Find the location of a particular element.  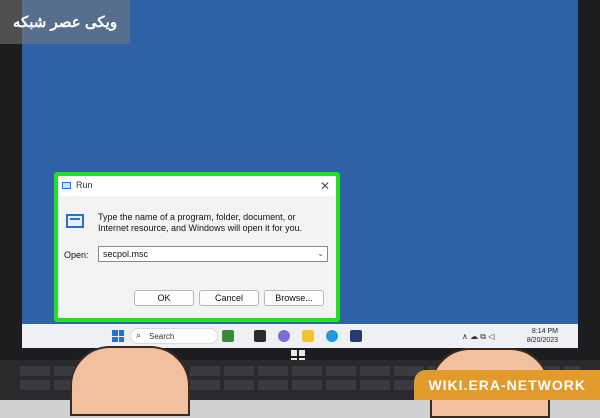

store-icon is located at coordinates (356, 336).